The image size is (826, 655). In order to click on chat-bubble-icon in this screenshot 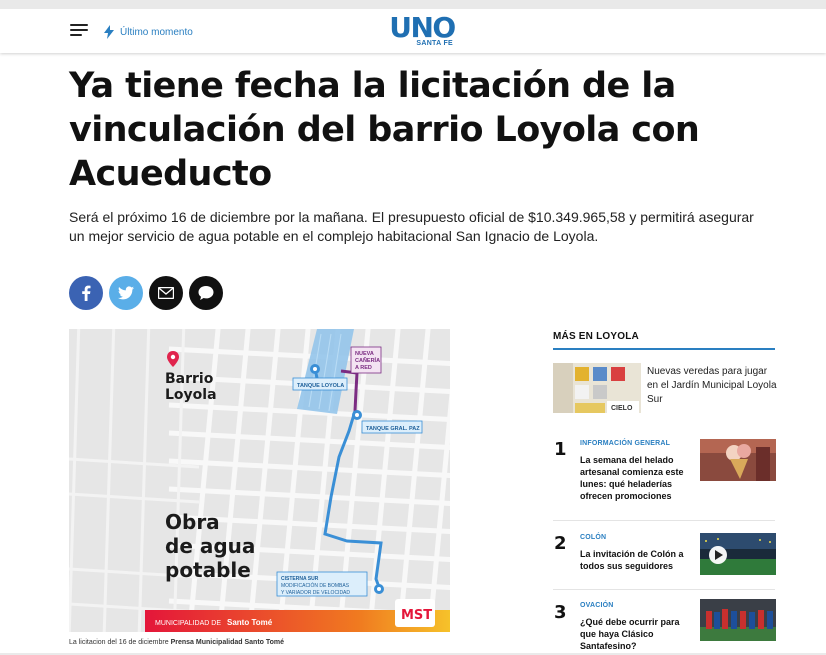, I will do `click(206, 293)`.